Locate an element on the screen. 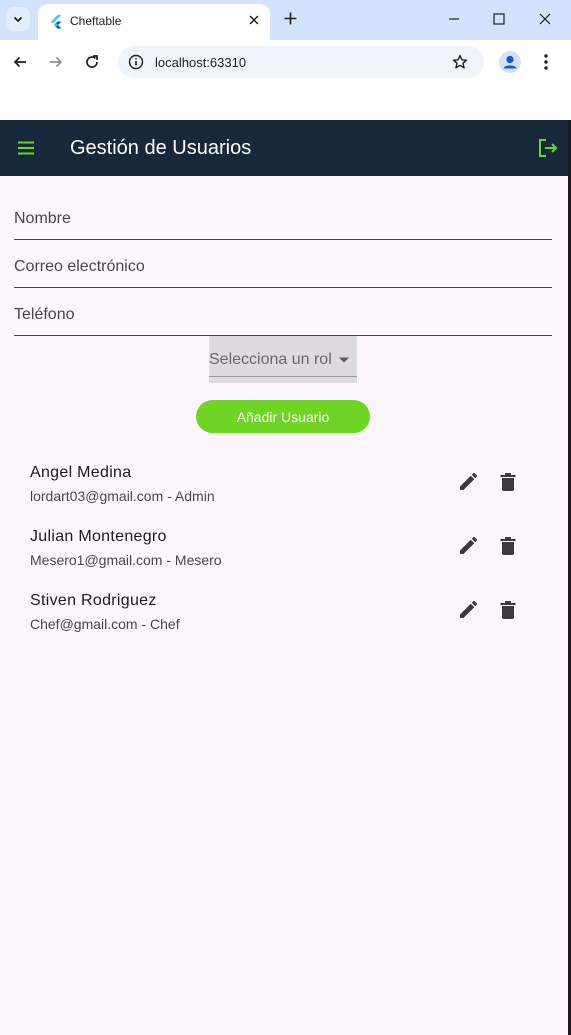  arrow-right-icon is located at coordinates (56, 62).